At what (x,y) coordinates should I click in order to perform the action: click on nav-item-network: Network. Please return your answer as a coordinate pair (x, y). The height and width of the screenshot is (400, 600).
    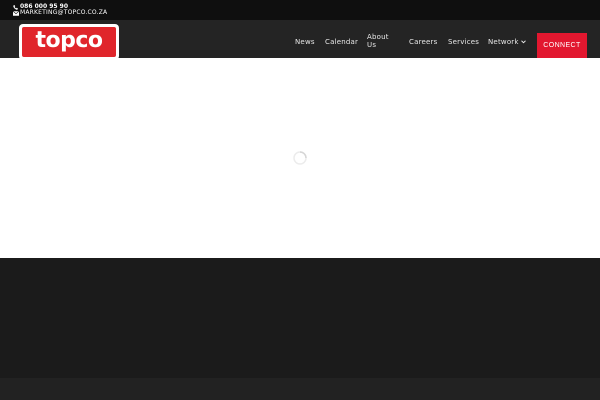
    Looking at the image, I should click on (507, 42).